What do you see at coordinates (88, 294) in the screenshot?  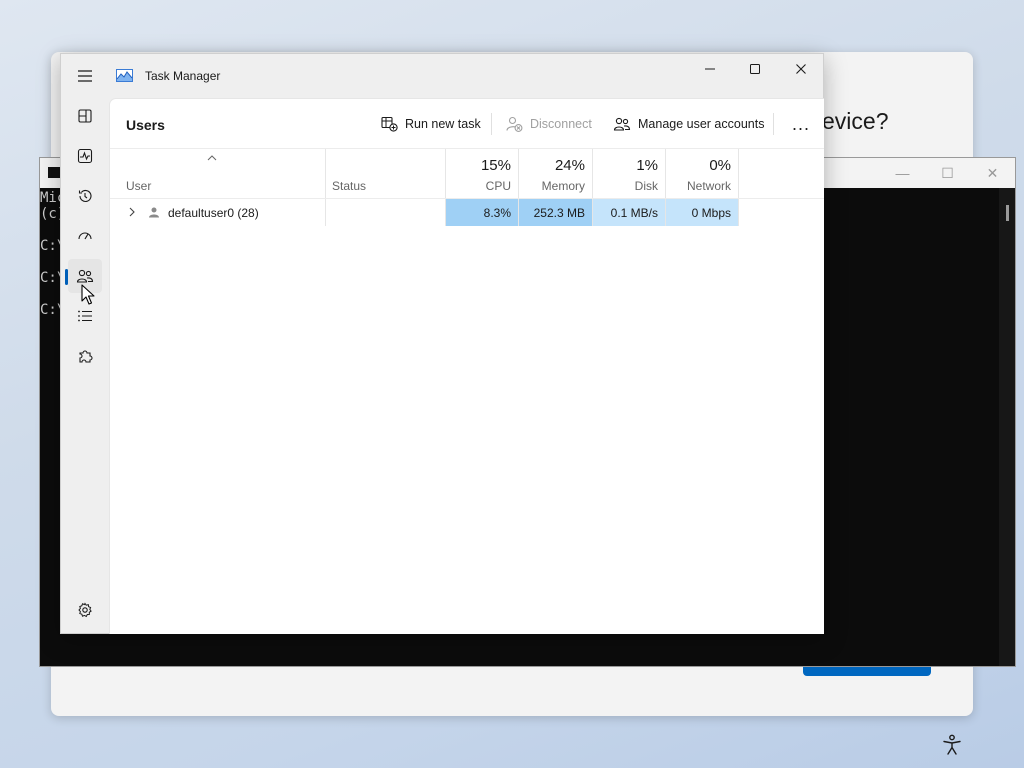 I see `mouse-cursor-icon` at bounding box center [88, 294].